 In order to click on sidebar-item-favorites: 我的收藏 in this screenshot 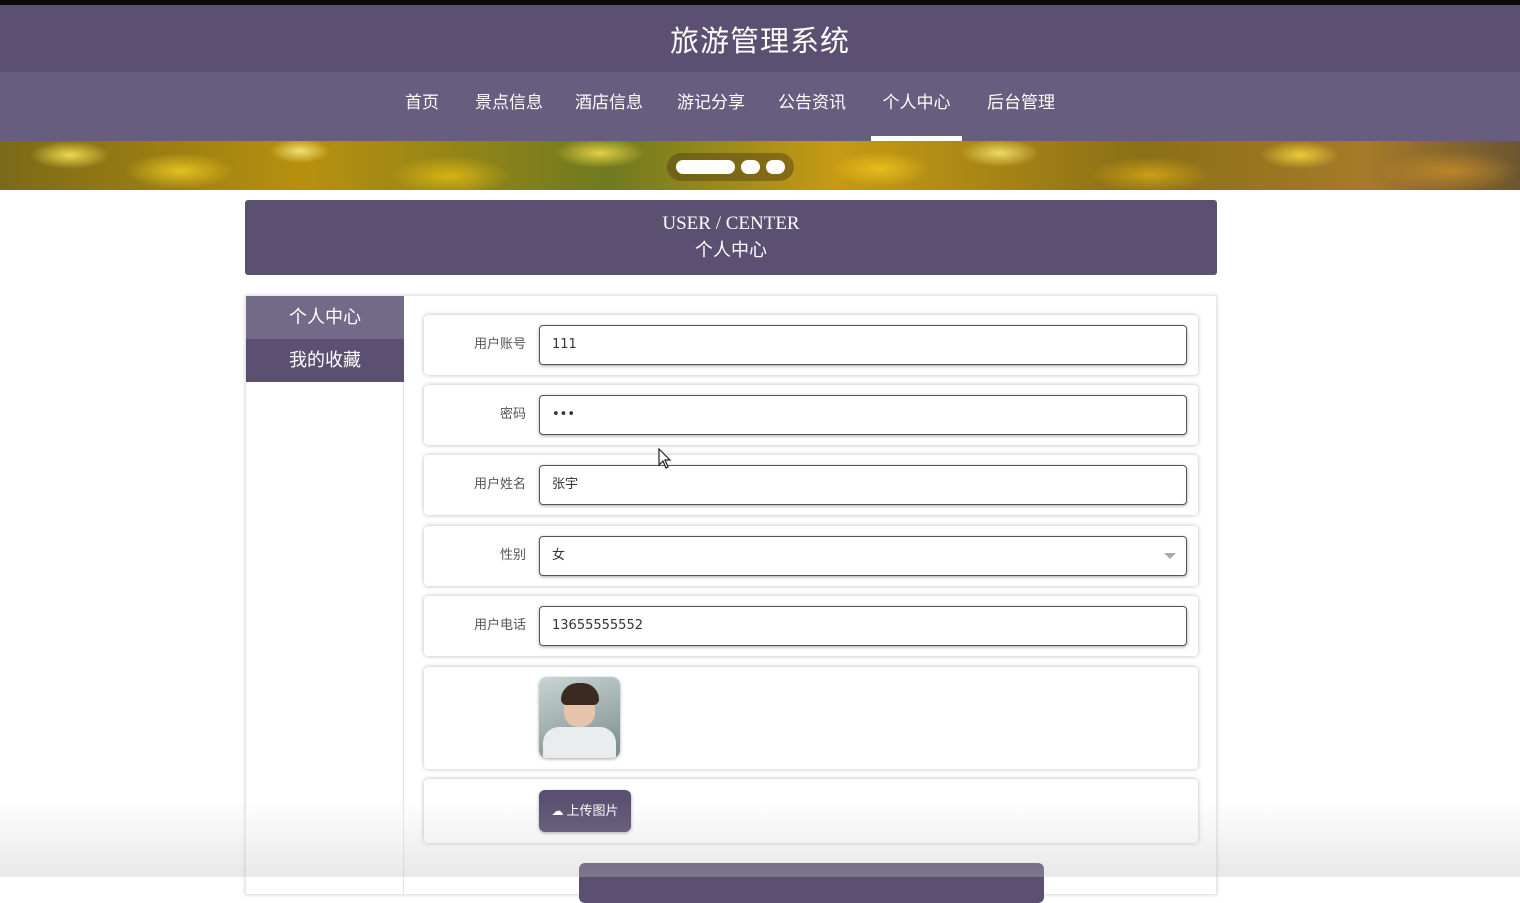, I will do `click(325, 360)`.